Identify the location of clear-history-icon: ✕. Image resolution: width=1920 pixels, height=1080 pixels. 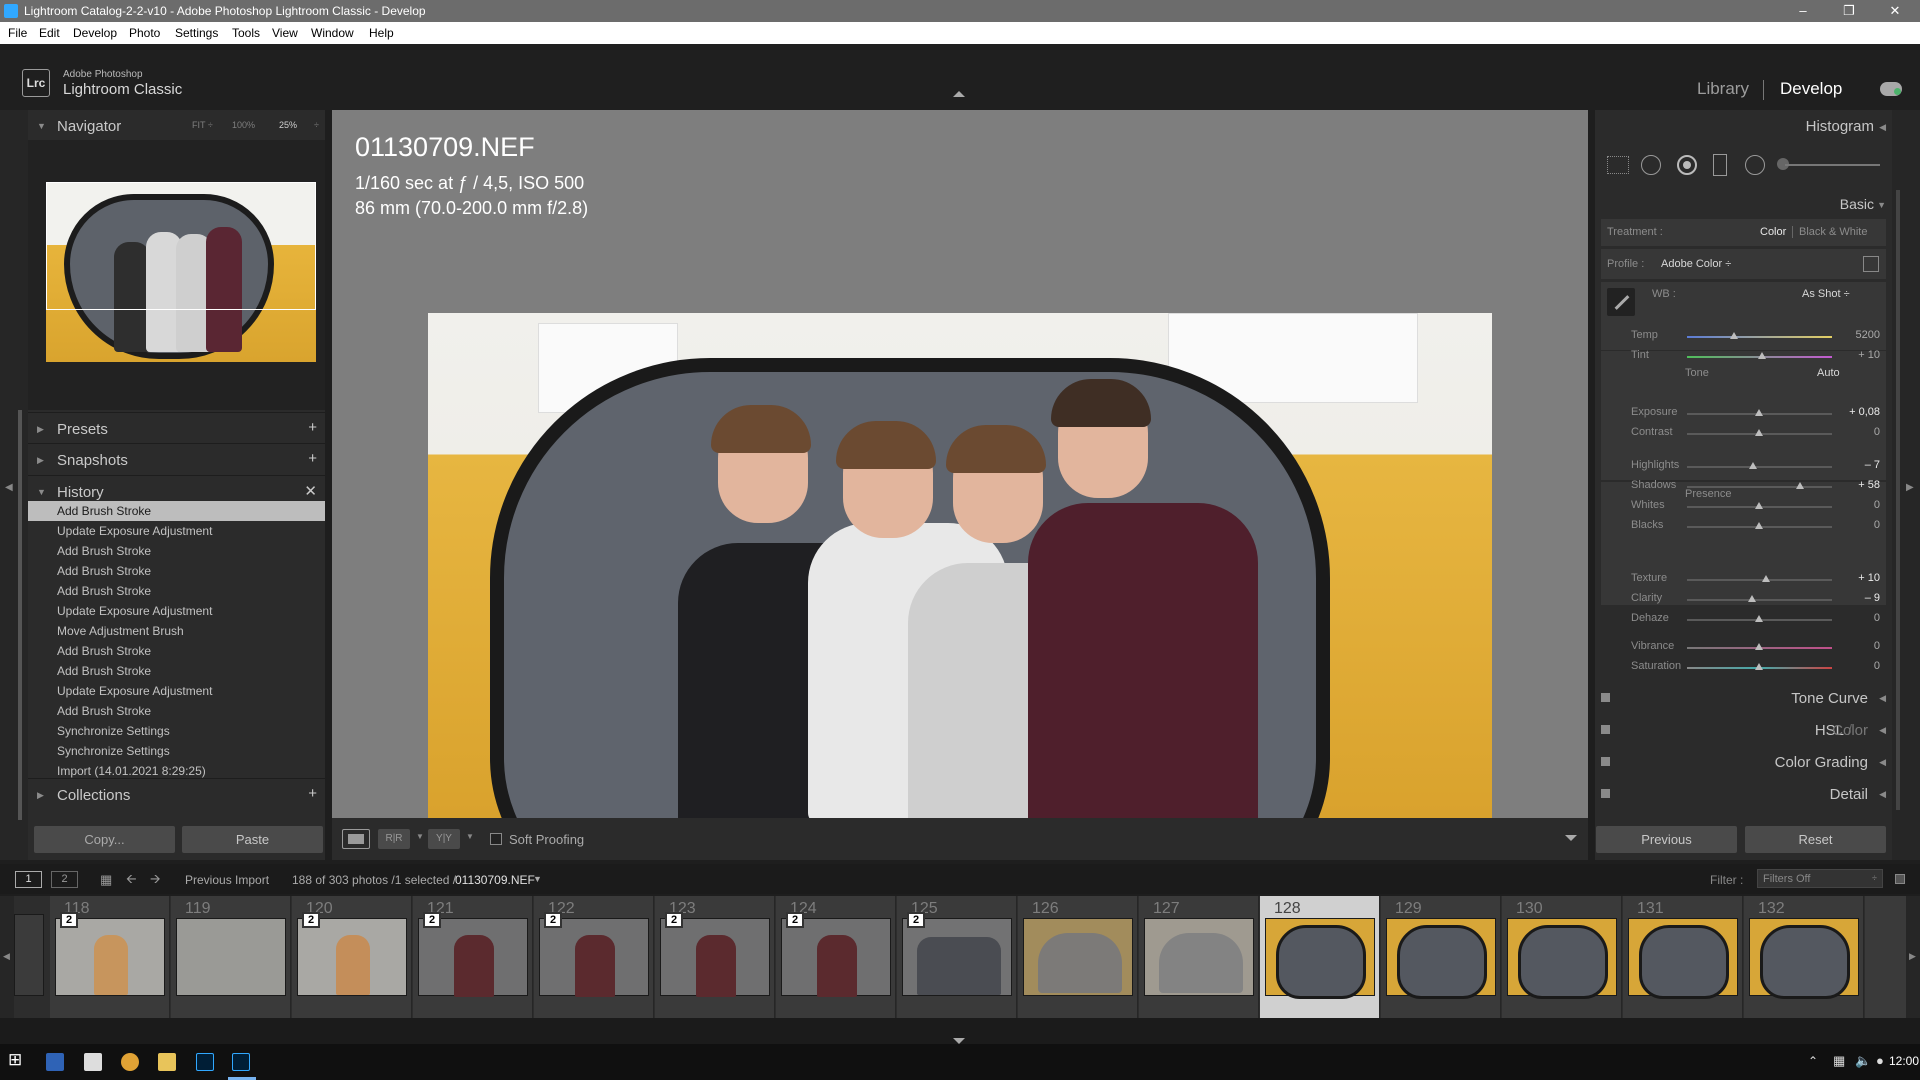
(310, 491).